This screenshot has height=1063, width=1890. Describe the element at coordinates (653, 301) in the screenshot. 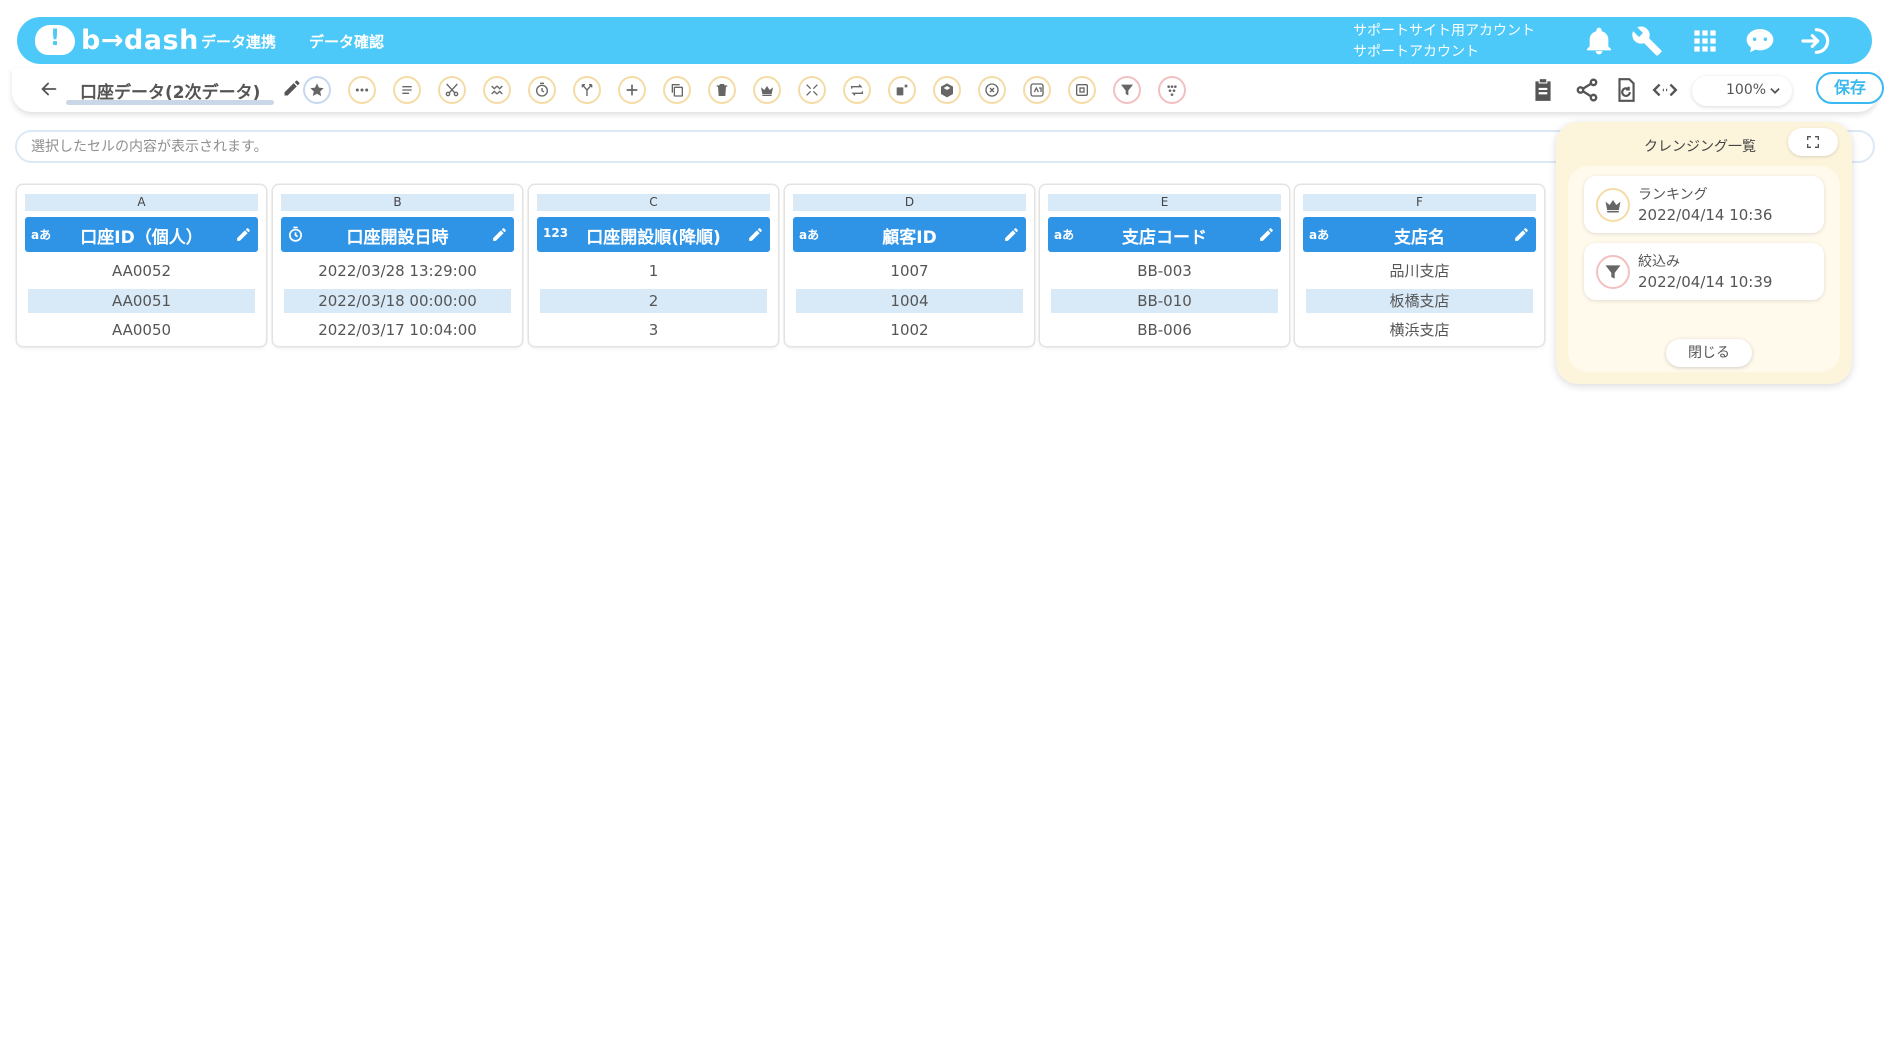

I see `table-cell: 2` at that location.